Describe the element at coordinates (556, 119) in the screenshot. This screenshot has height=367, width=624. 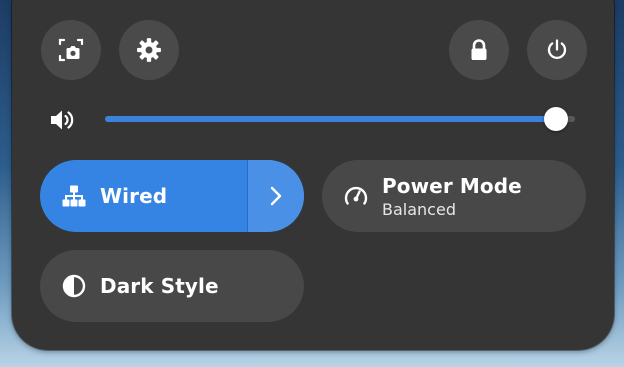
I see `volume-slider-knob` at that location.